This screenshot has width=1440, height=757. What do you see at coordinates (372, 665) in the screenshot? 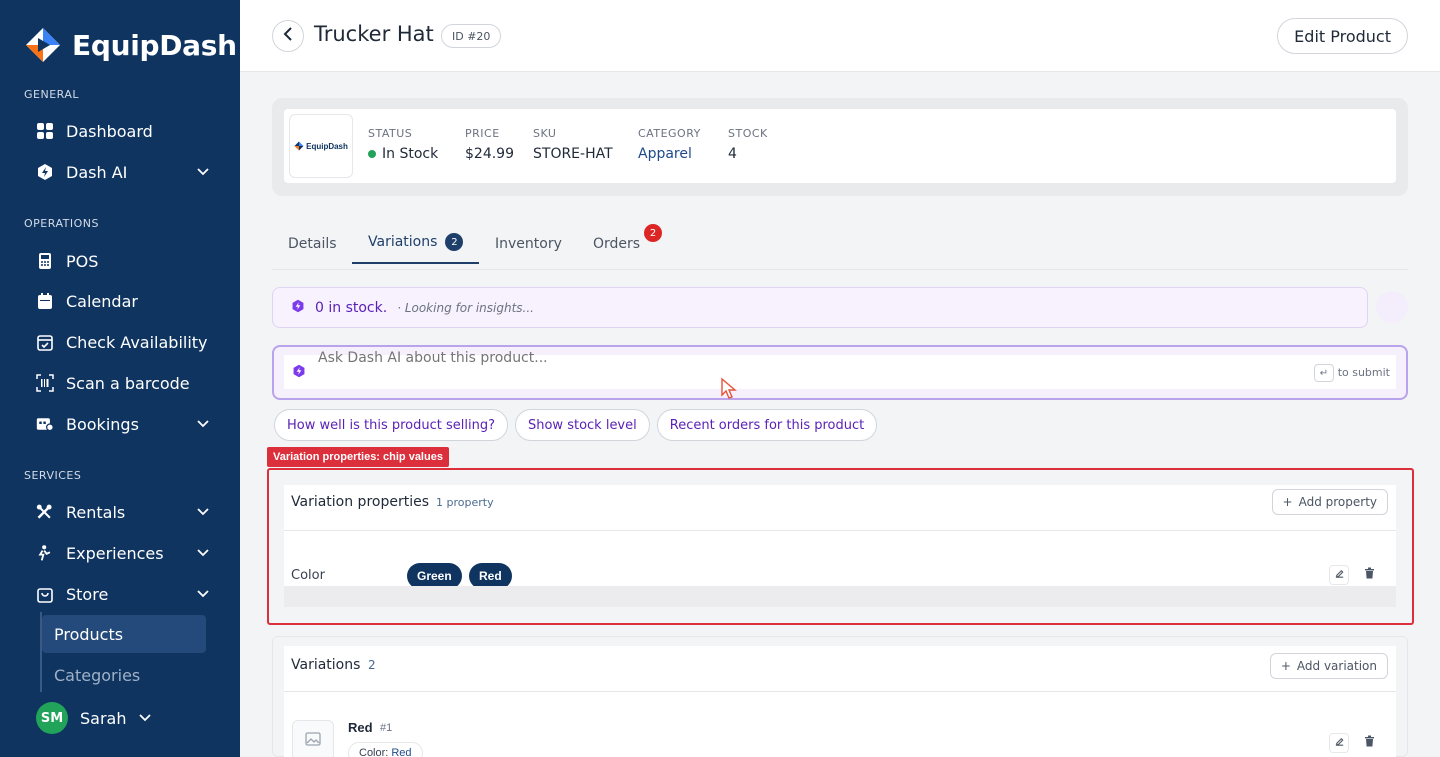
I see `variations-count: 2` at bounding box center [372, 665].